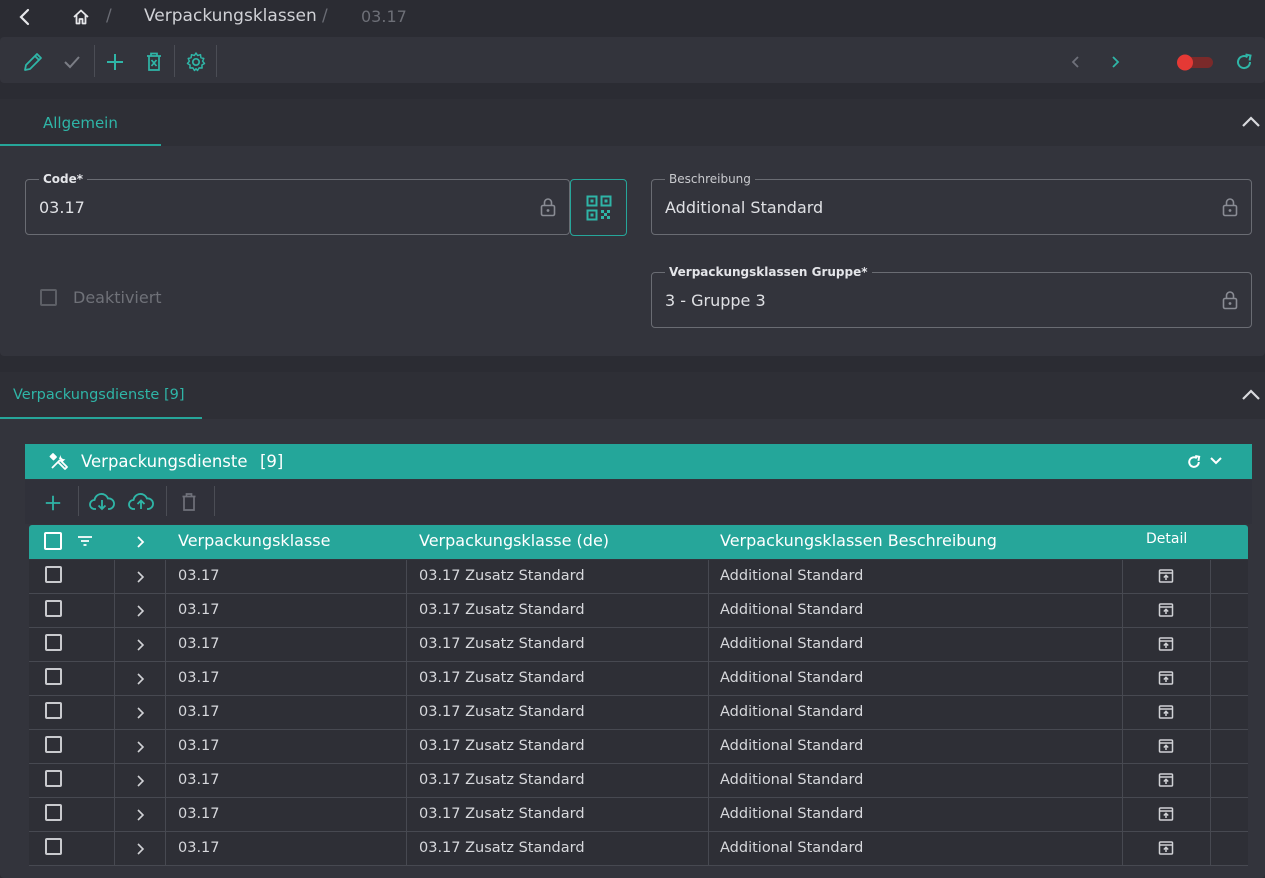 This screenshot has height=878, width=1265. Describe the element at coordinates (858, 540) in the screenshot. I see `column-header-beschreibung: Verpackungsklassen Beschreibung` at that location.